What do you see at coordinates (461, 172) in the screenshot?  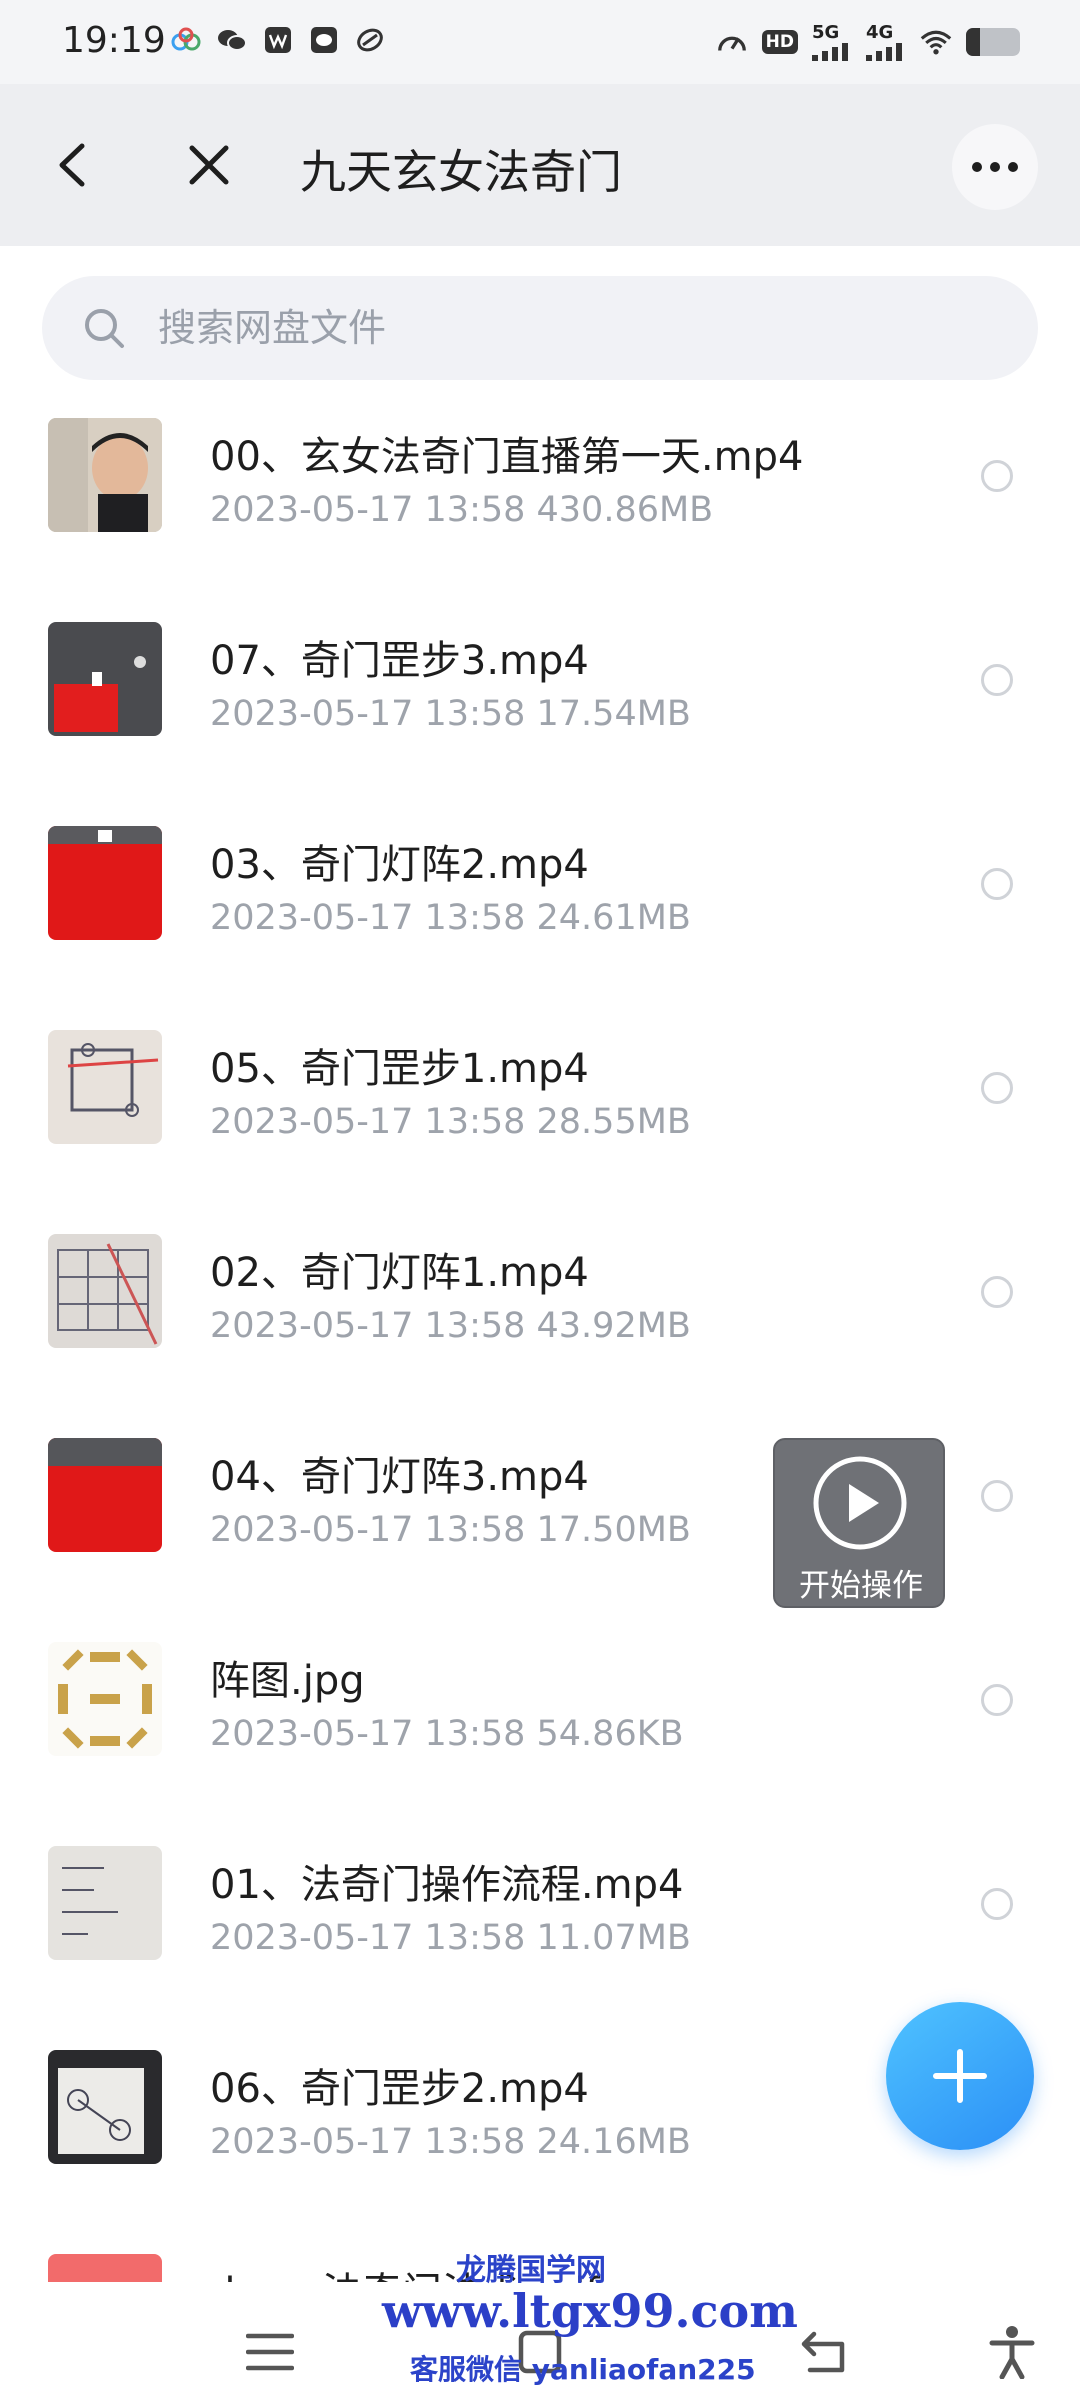 I see `page-title: 九天玄女法奇门` at bounding box center [461, 172].